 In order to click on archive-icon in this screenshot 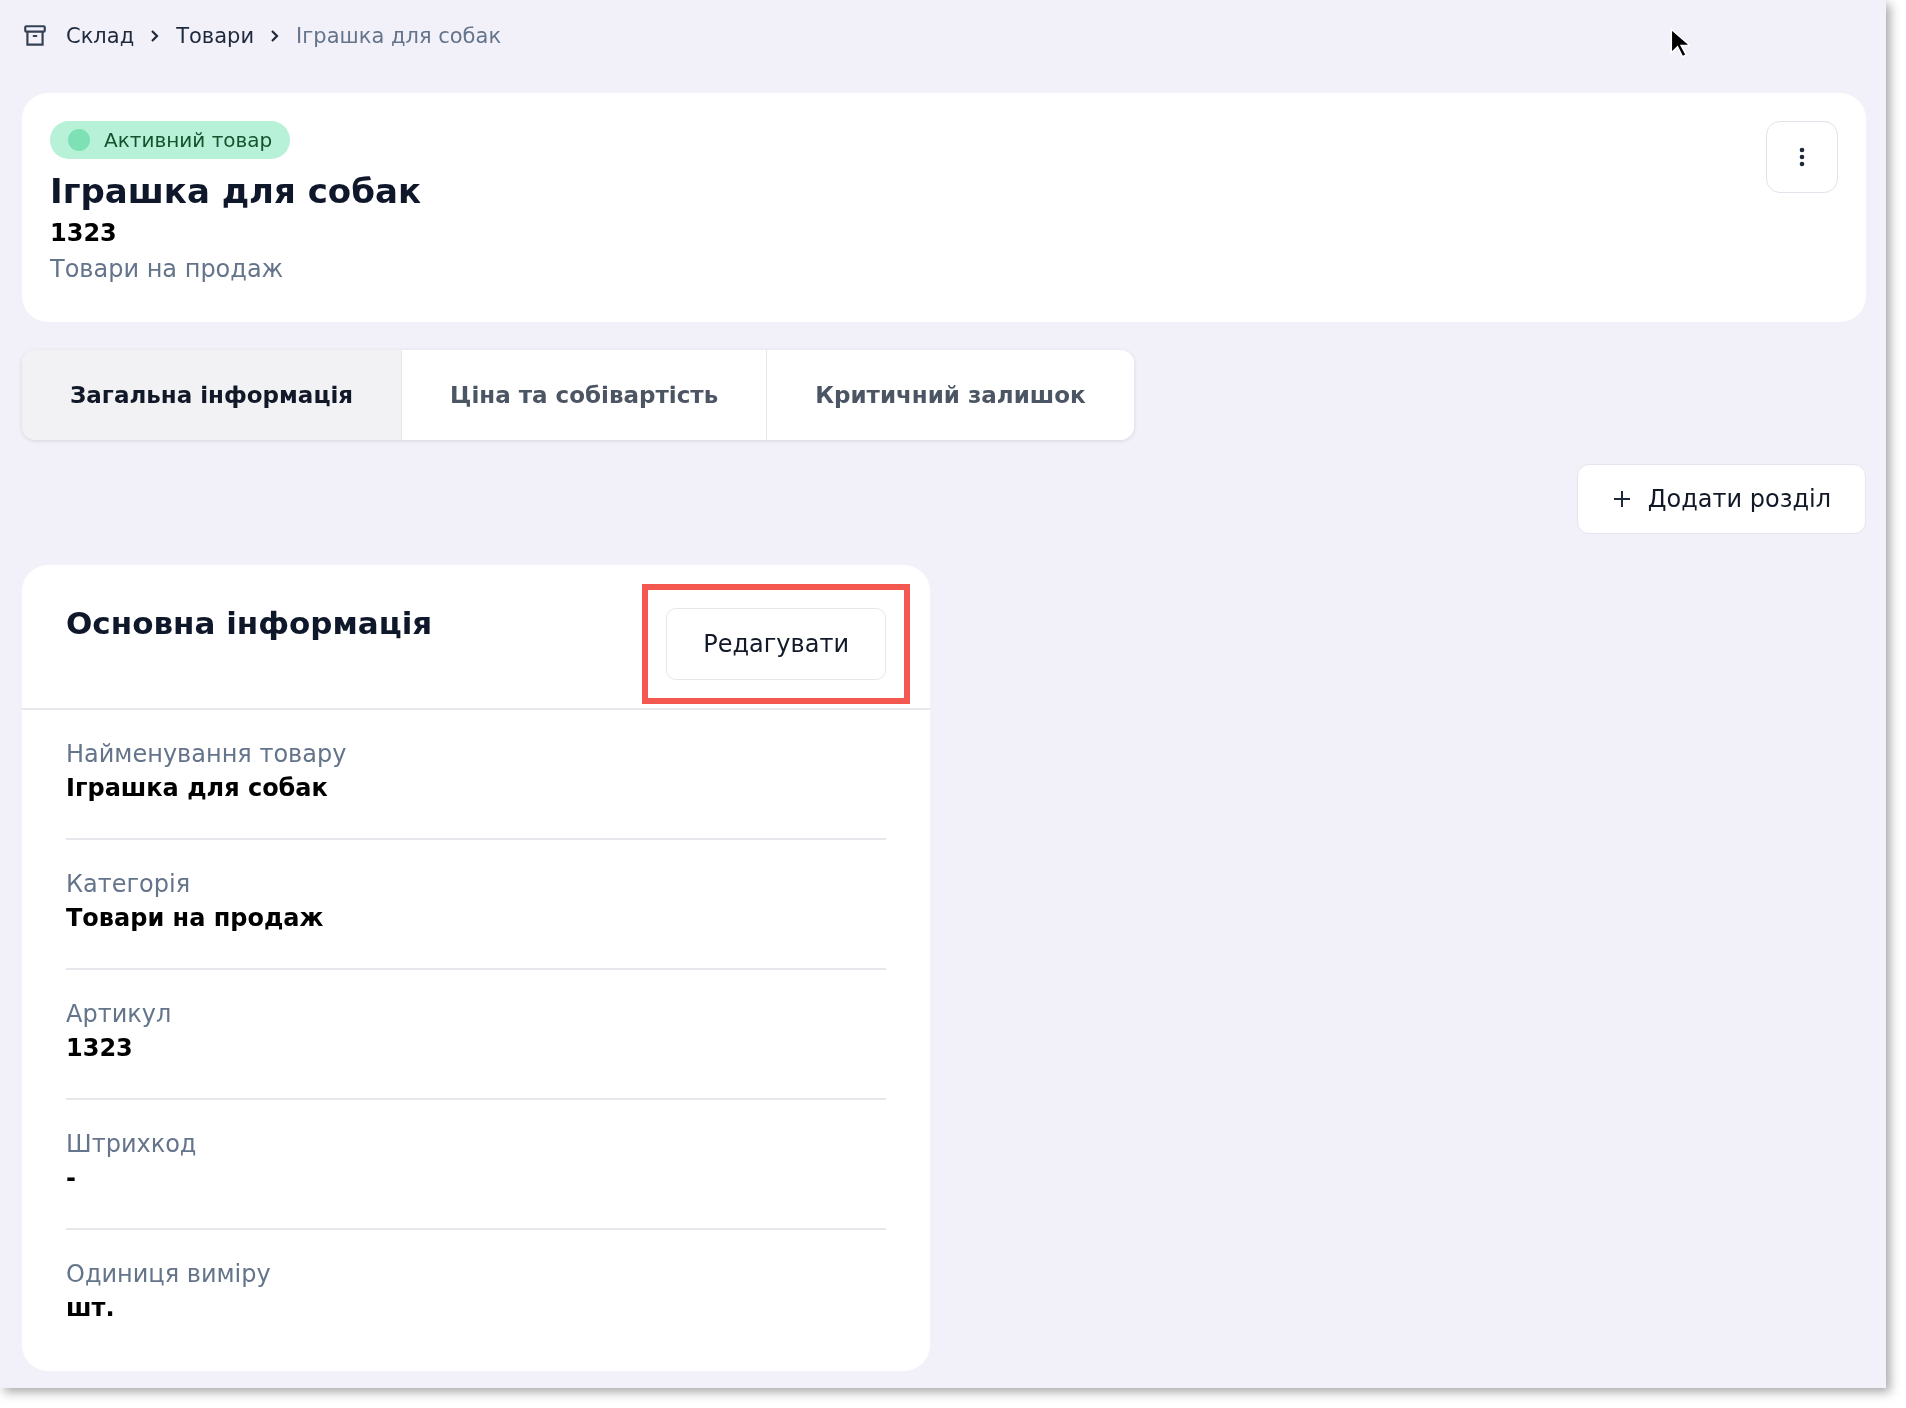, I will do `click(35, 36)`.